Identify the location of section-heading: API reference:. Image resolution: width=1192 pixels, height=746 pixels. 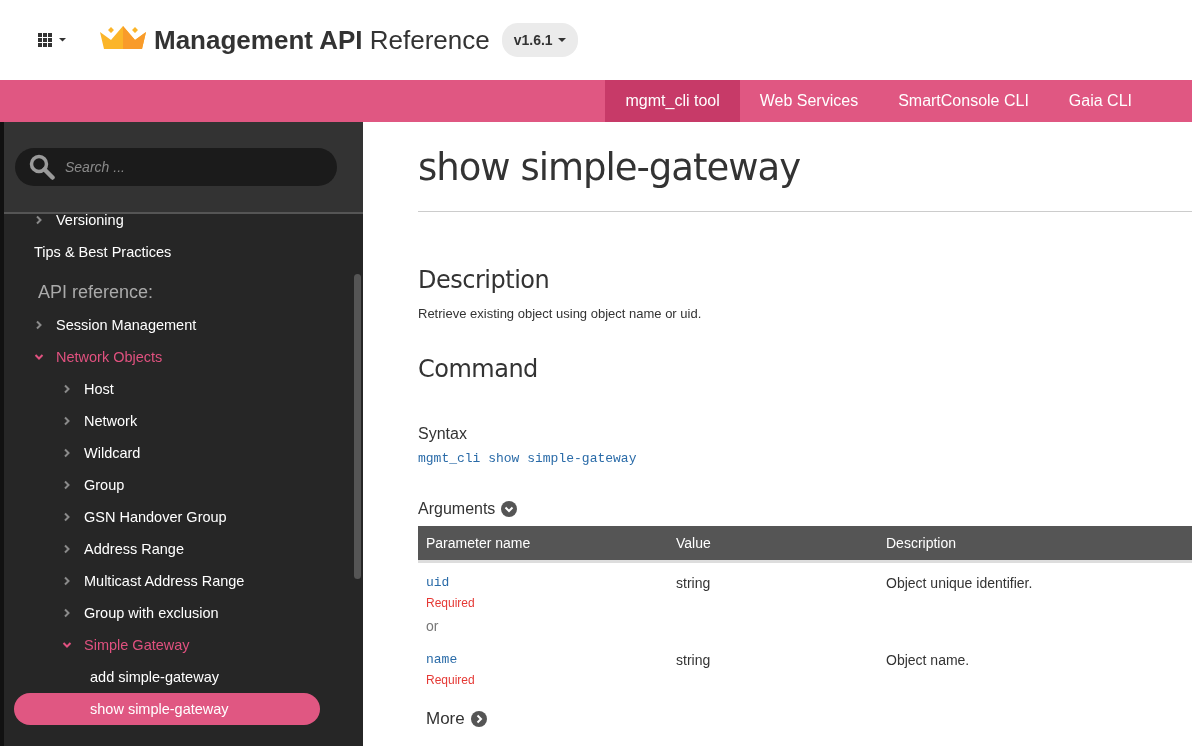
(96, 292).